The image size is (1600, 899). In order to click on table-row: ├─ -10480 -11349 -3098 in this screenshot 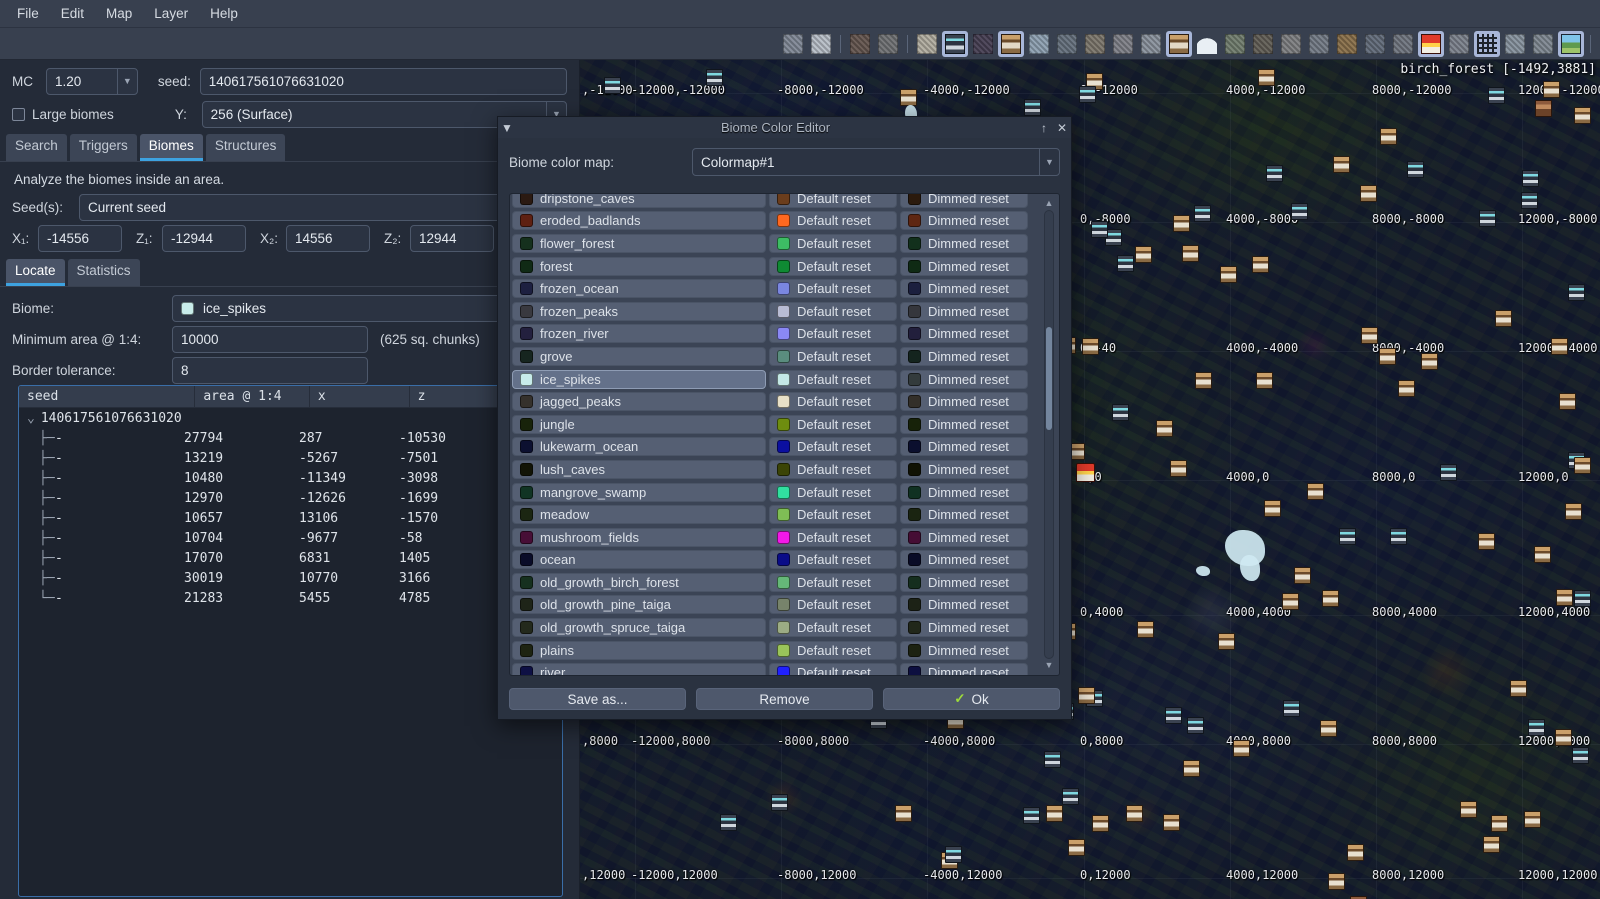, I will do `click(290, 478)`.